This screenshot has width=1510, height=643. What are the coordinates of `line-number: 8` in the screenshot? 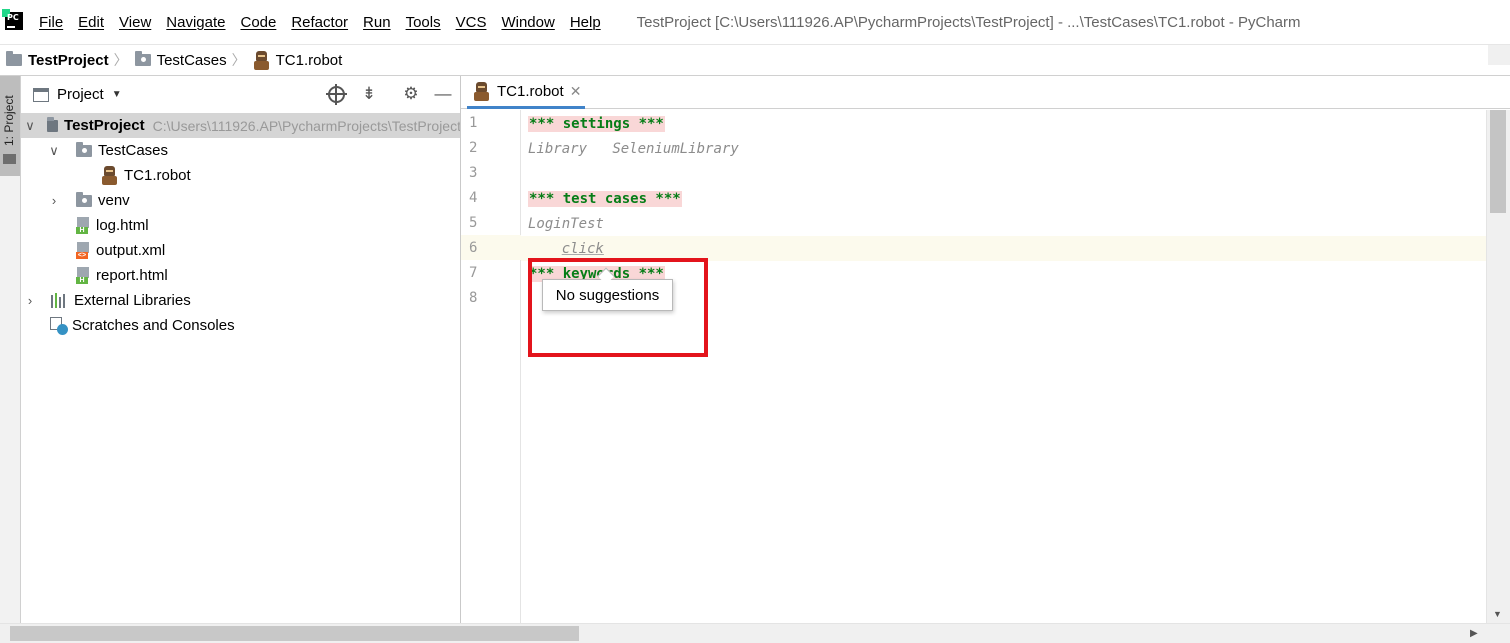 It's located at (473, 298).